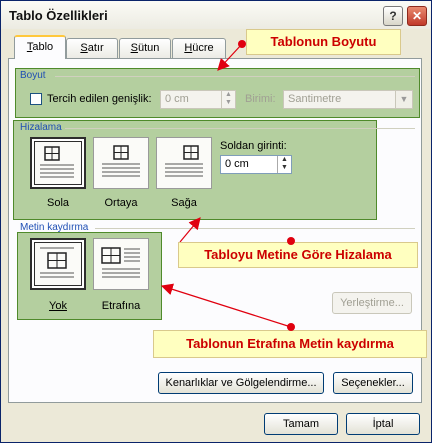 This screenshot has height=445, width=434. What do you see at coordinates (228, 99) in the screenshot?
I see `width-spinner: ▲ ▼` at bounding box center [228, 99].